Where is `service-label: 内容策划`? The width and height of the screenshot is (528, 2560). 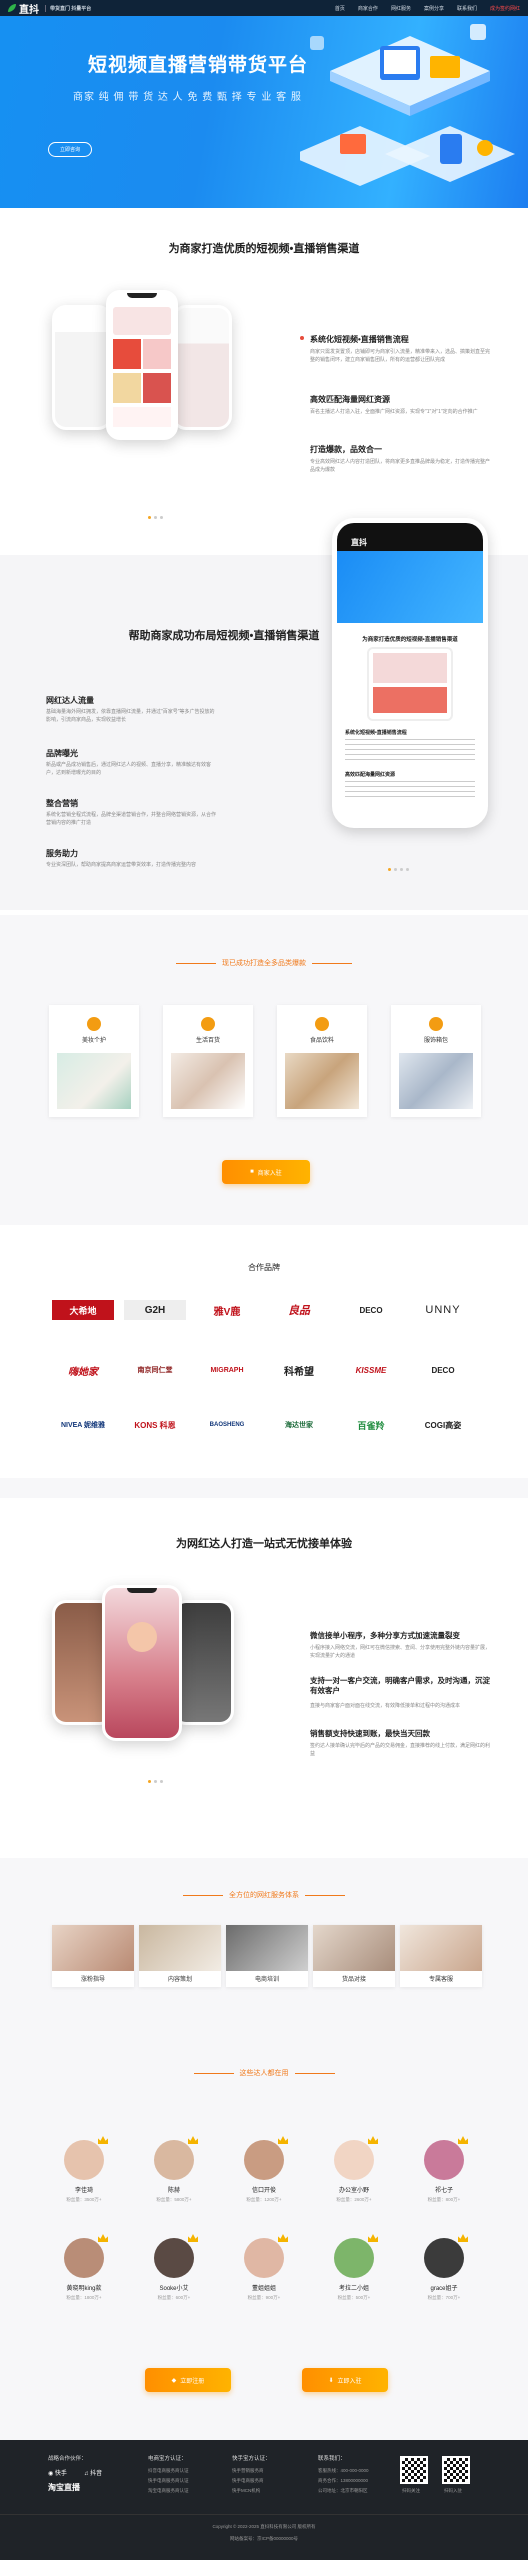
service-label: 内容策划 is located at coordinates (179, 1980).